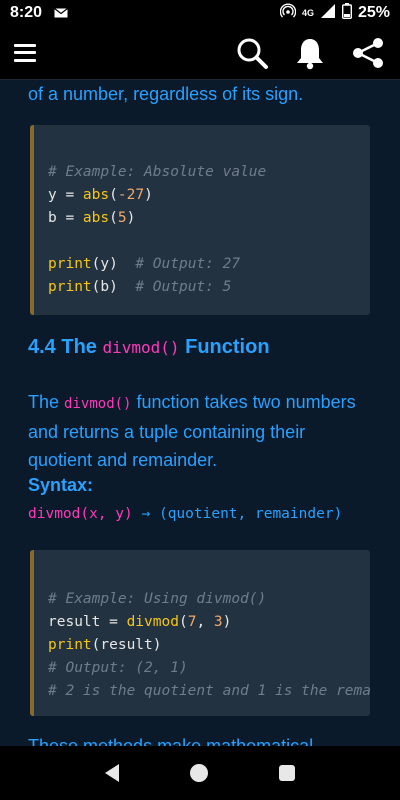  What do you see at coordinates (100, 195) in the screenshot?
I see `code-line: y = abs(-27)` at bounding box center [100, 195].